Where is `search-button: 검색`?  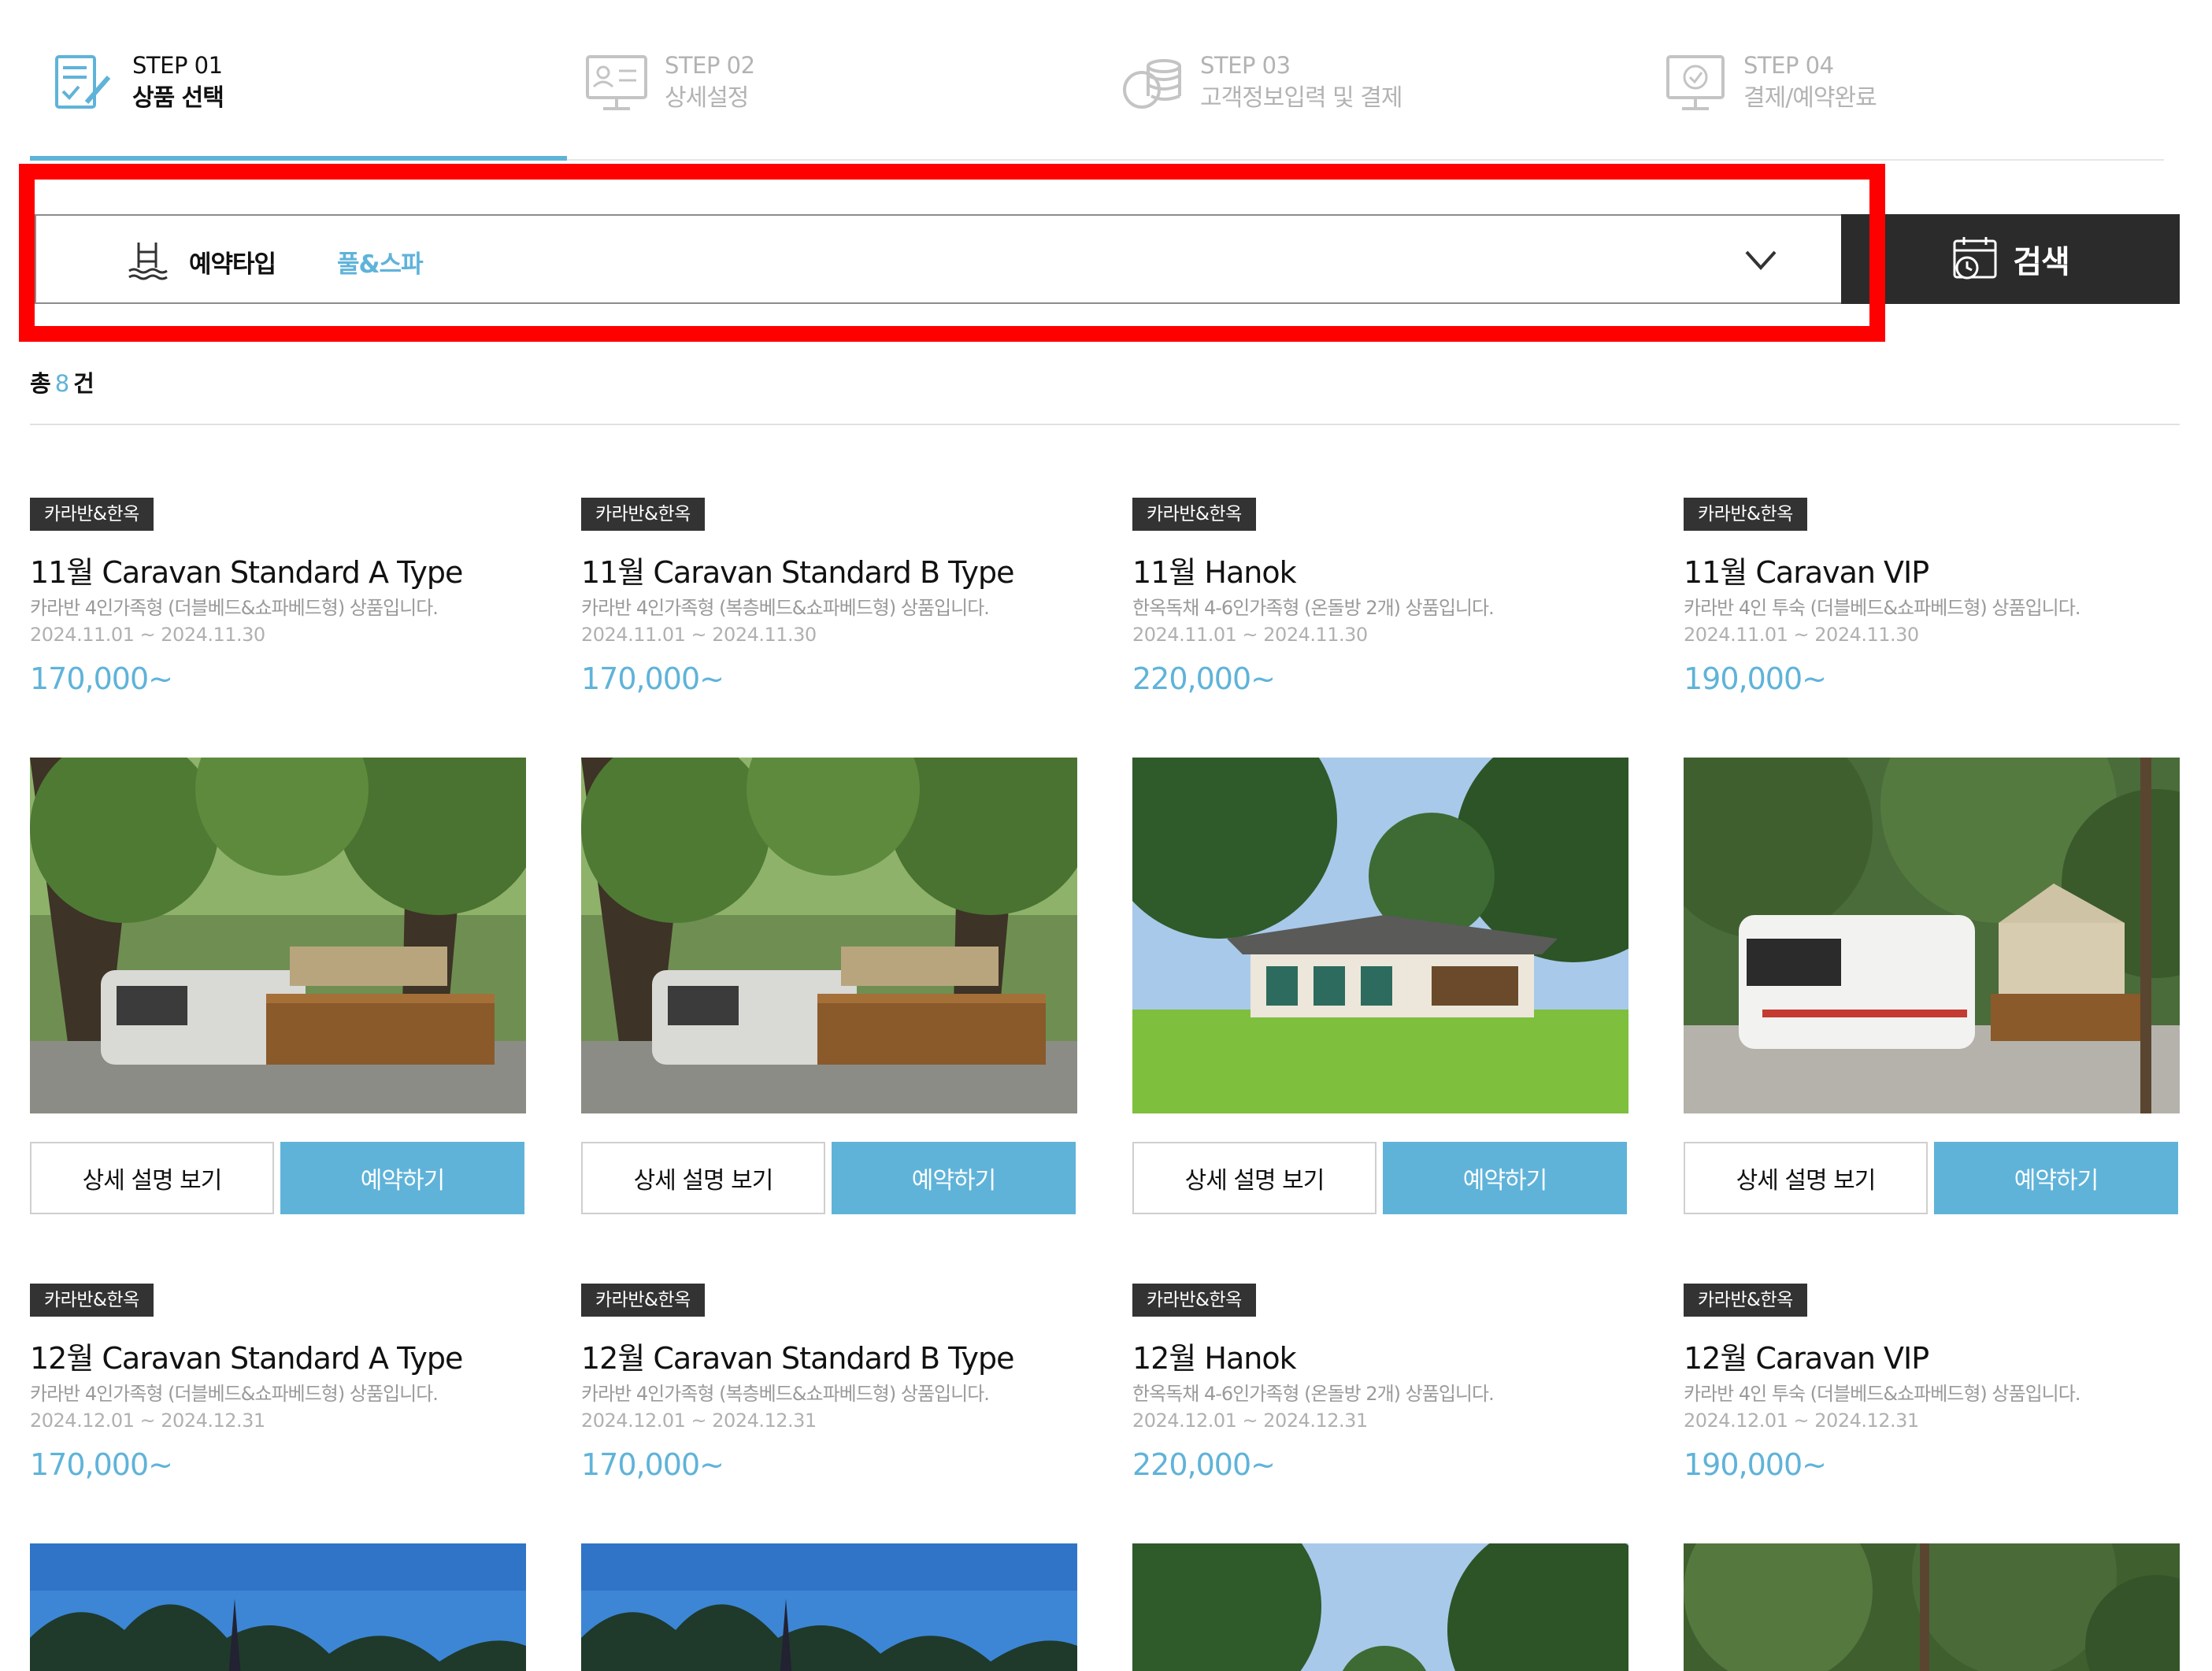
search-button: 검색 is located at coordinates (2011, 259).